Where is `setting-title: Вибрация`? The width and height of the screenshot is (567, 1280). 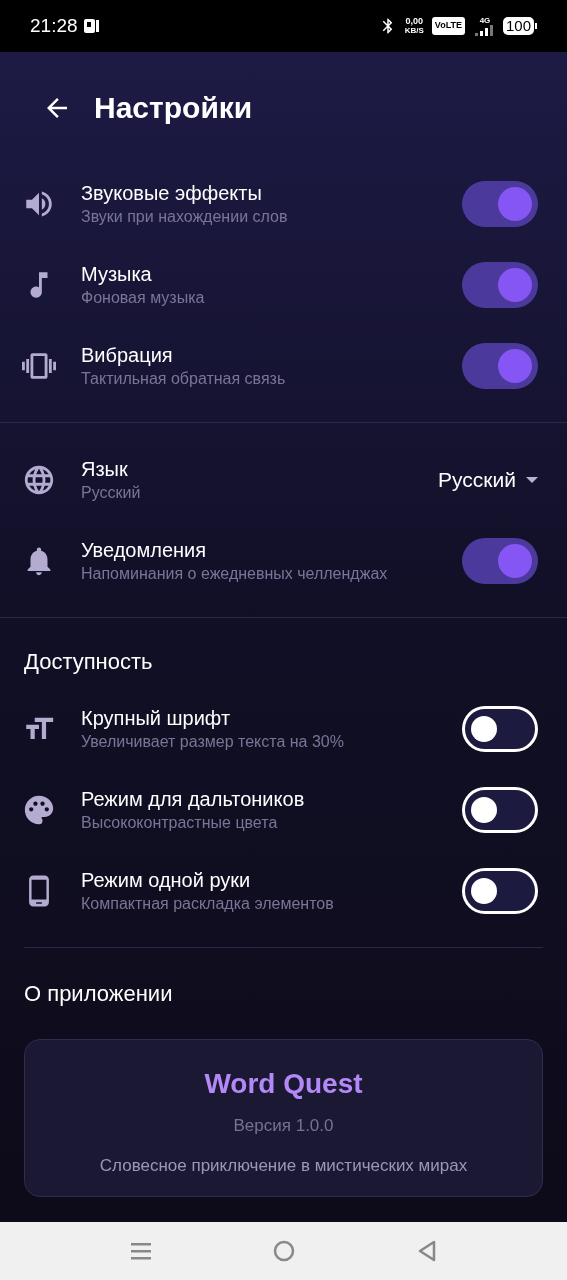 setting-title: Вибрация is located at coordinates (127, 355).